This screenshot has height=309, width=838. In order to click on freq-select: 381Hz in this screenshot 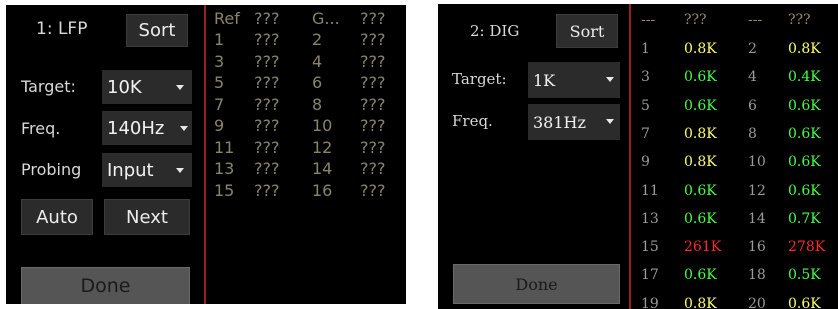, I will do `click(574, 122)`.